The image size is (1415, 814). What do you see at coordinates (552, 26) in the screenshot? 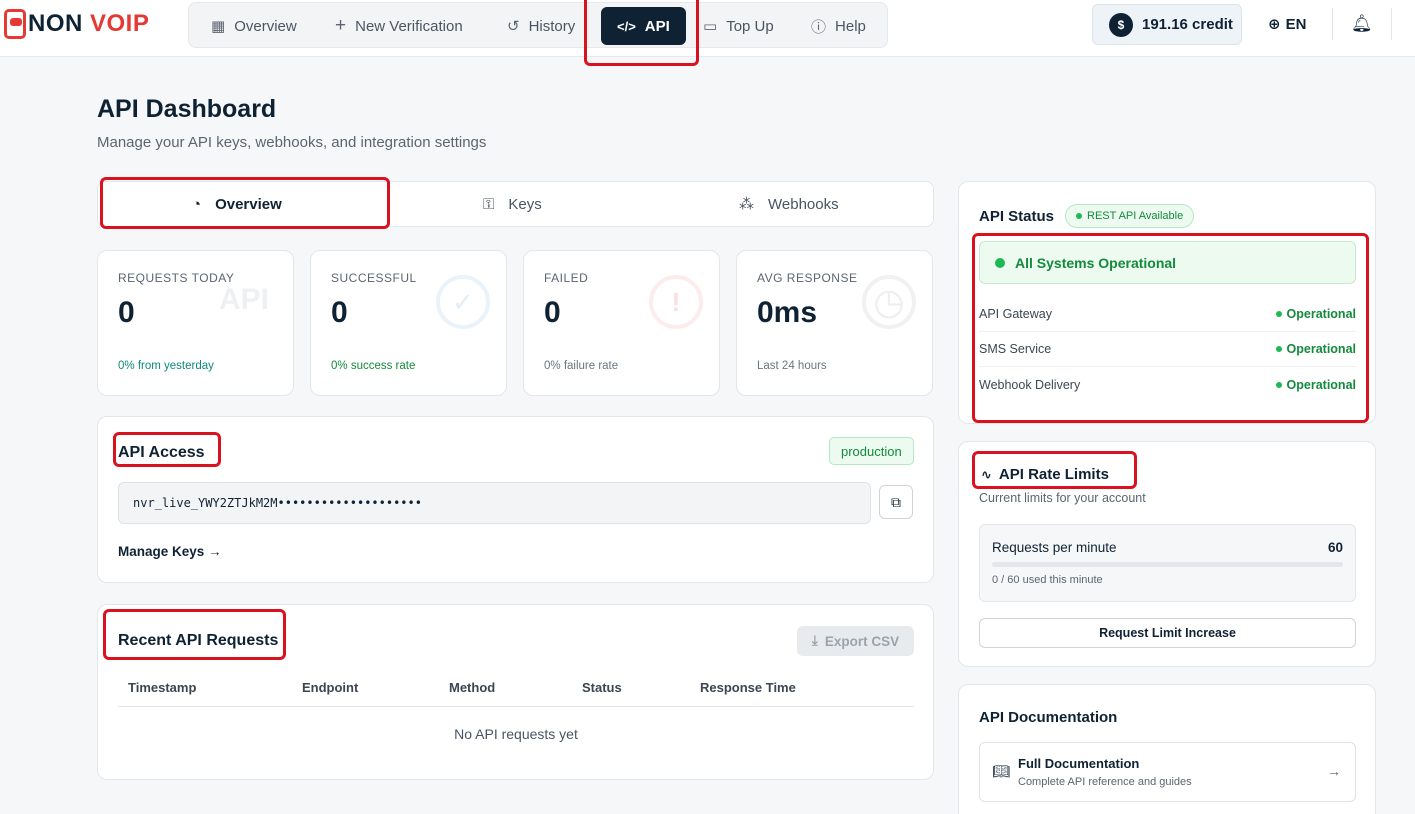
I see `nav-label: History` at bounding box center [552, 26].